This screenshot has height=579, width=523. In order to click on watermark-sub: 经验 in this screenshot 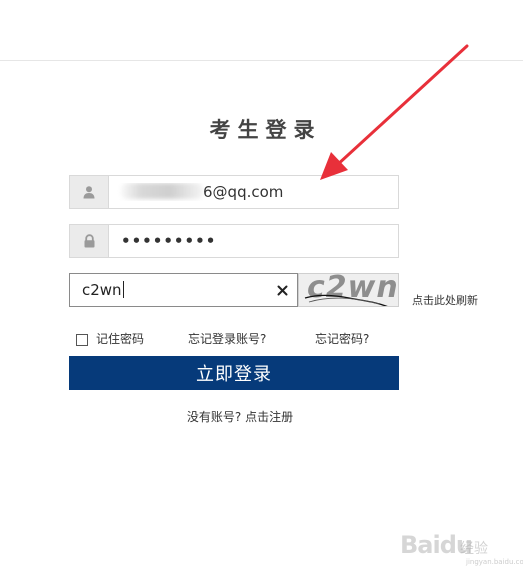, I will do `click(474, 549)`.